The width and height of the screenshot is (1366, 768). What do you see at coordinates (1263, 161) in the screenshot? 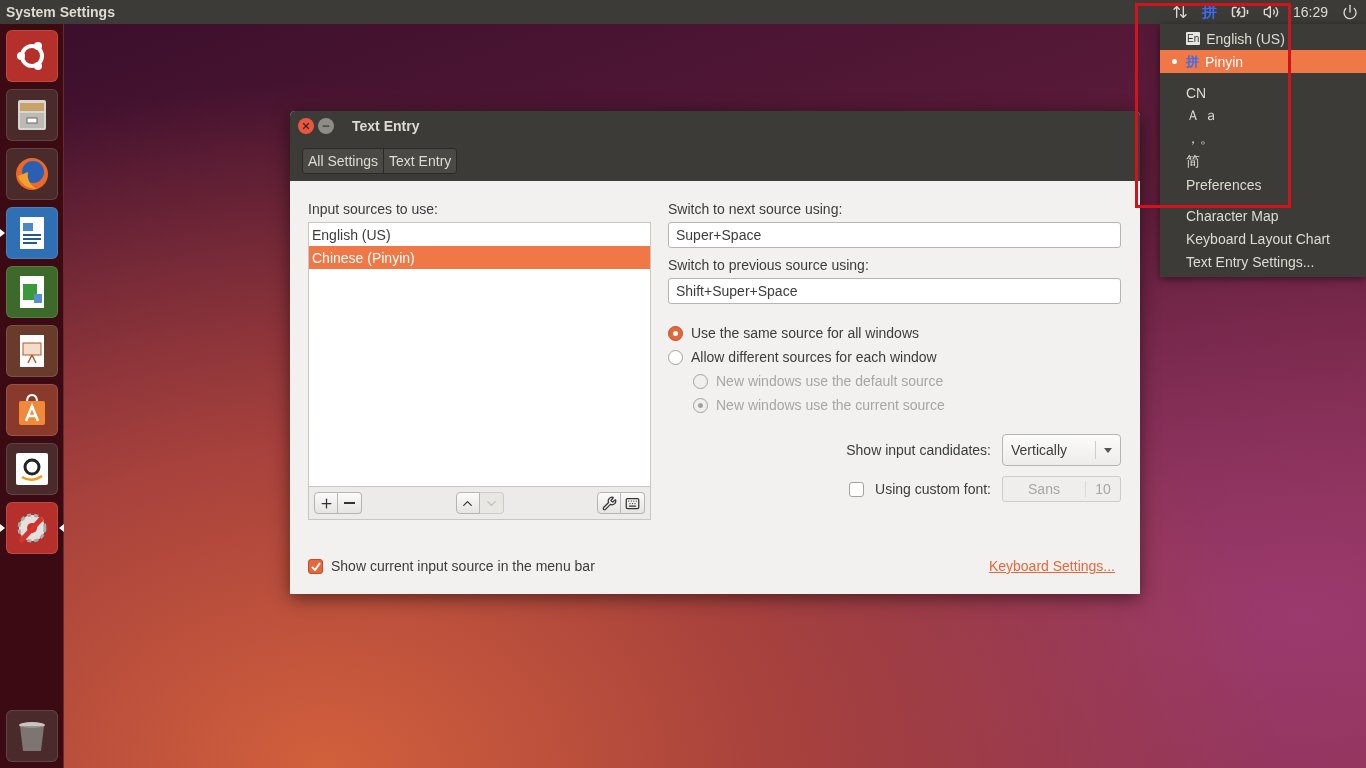
I see `menu-item: 简` at bounding box center [1263, 161].